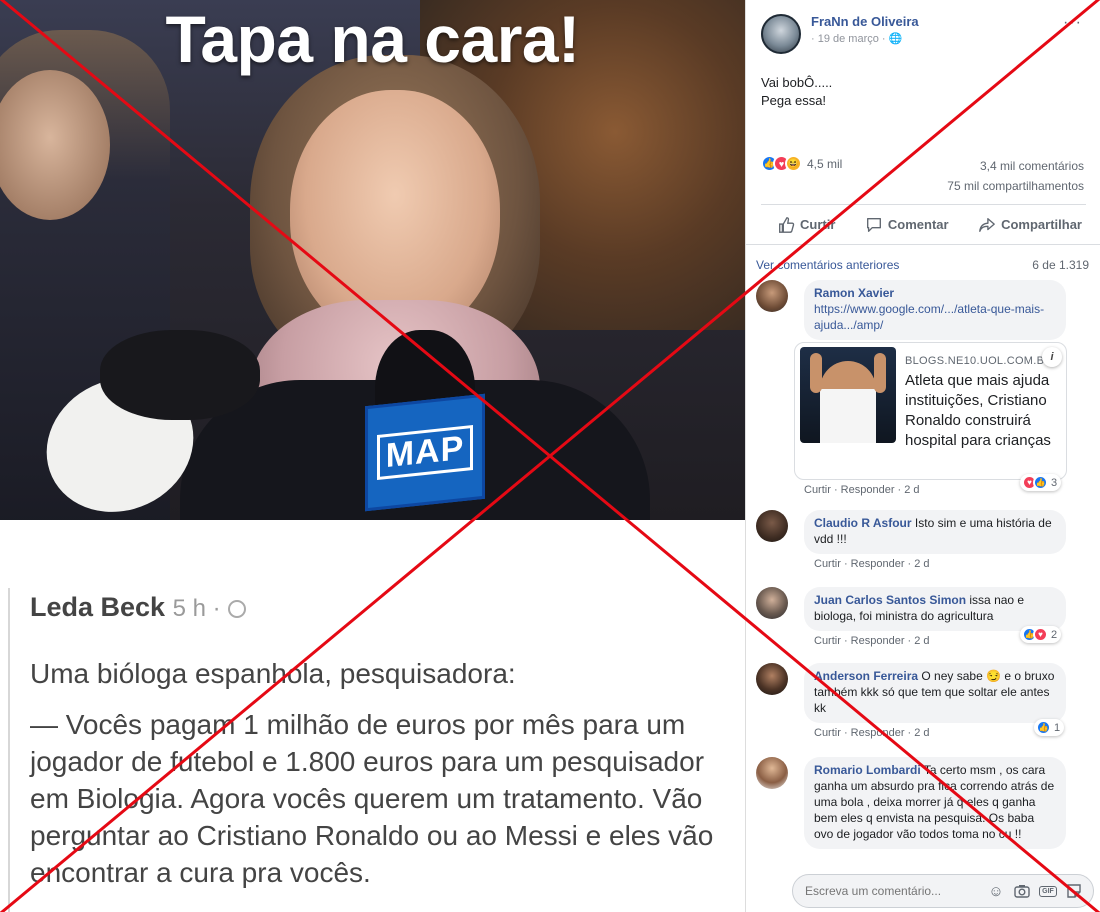 This screenshot has width=1100, height=912. What do you see at coordinates (918, 224) in the screenshot?
I see `comment-label: Comentar` at bounding box center [918, 224].